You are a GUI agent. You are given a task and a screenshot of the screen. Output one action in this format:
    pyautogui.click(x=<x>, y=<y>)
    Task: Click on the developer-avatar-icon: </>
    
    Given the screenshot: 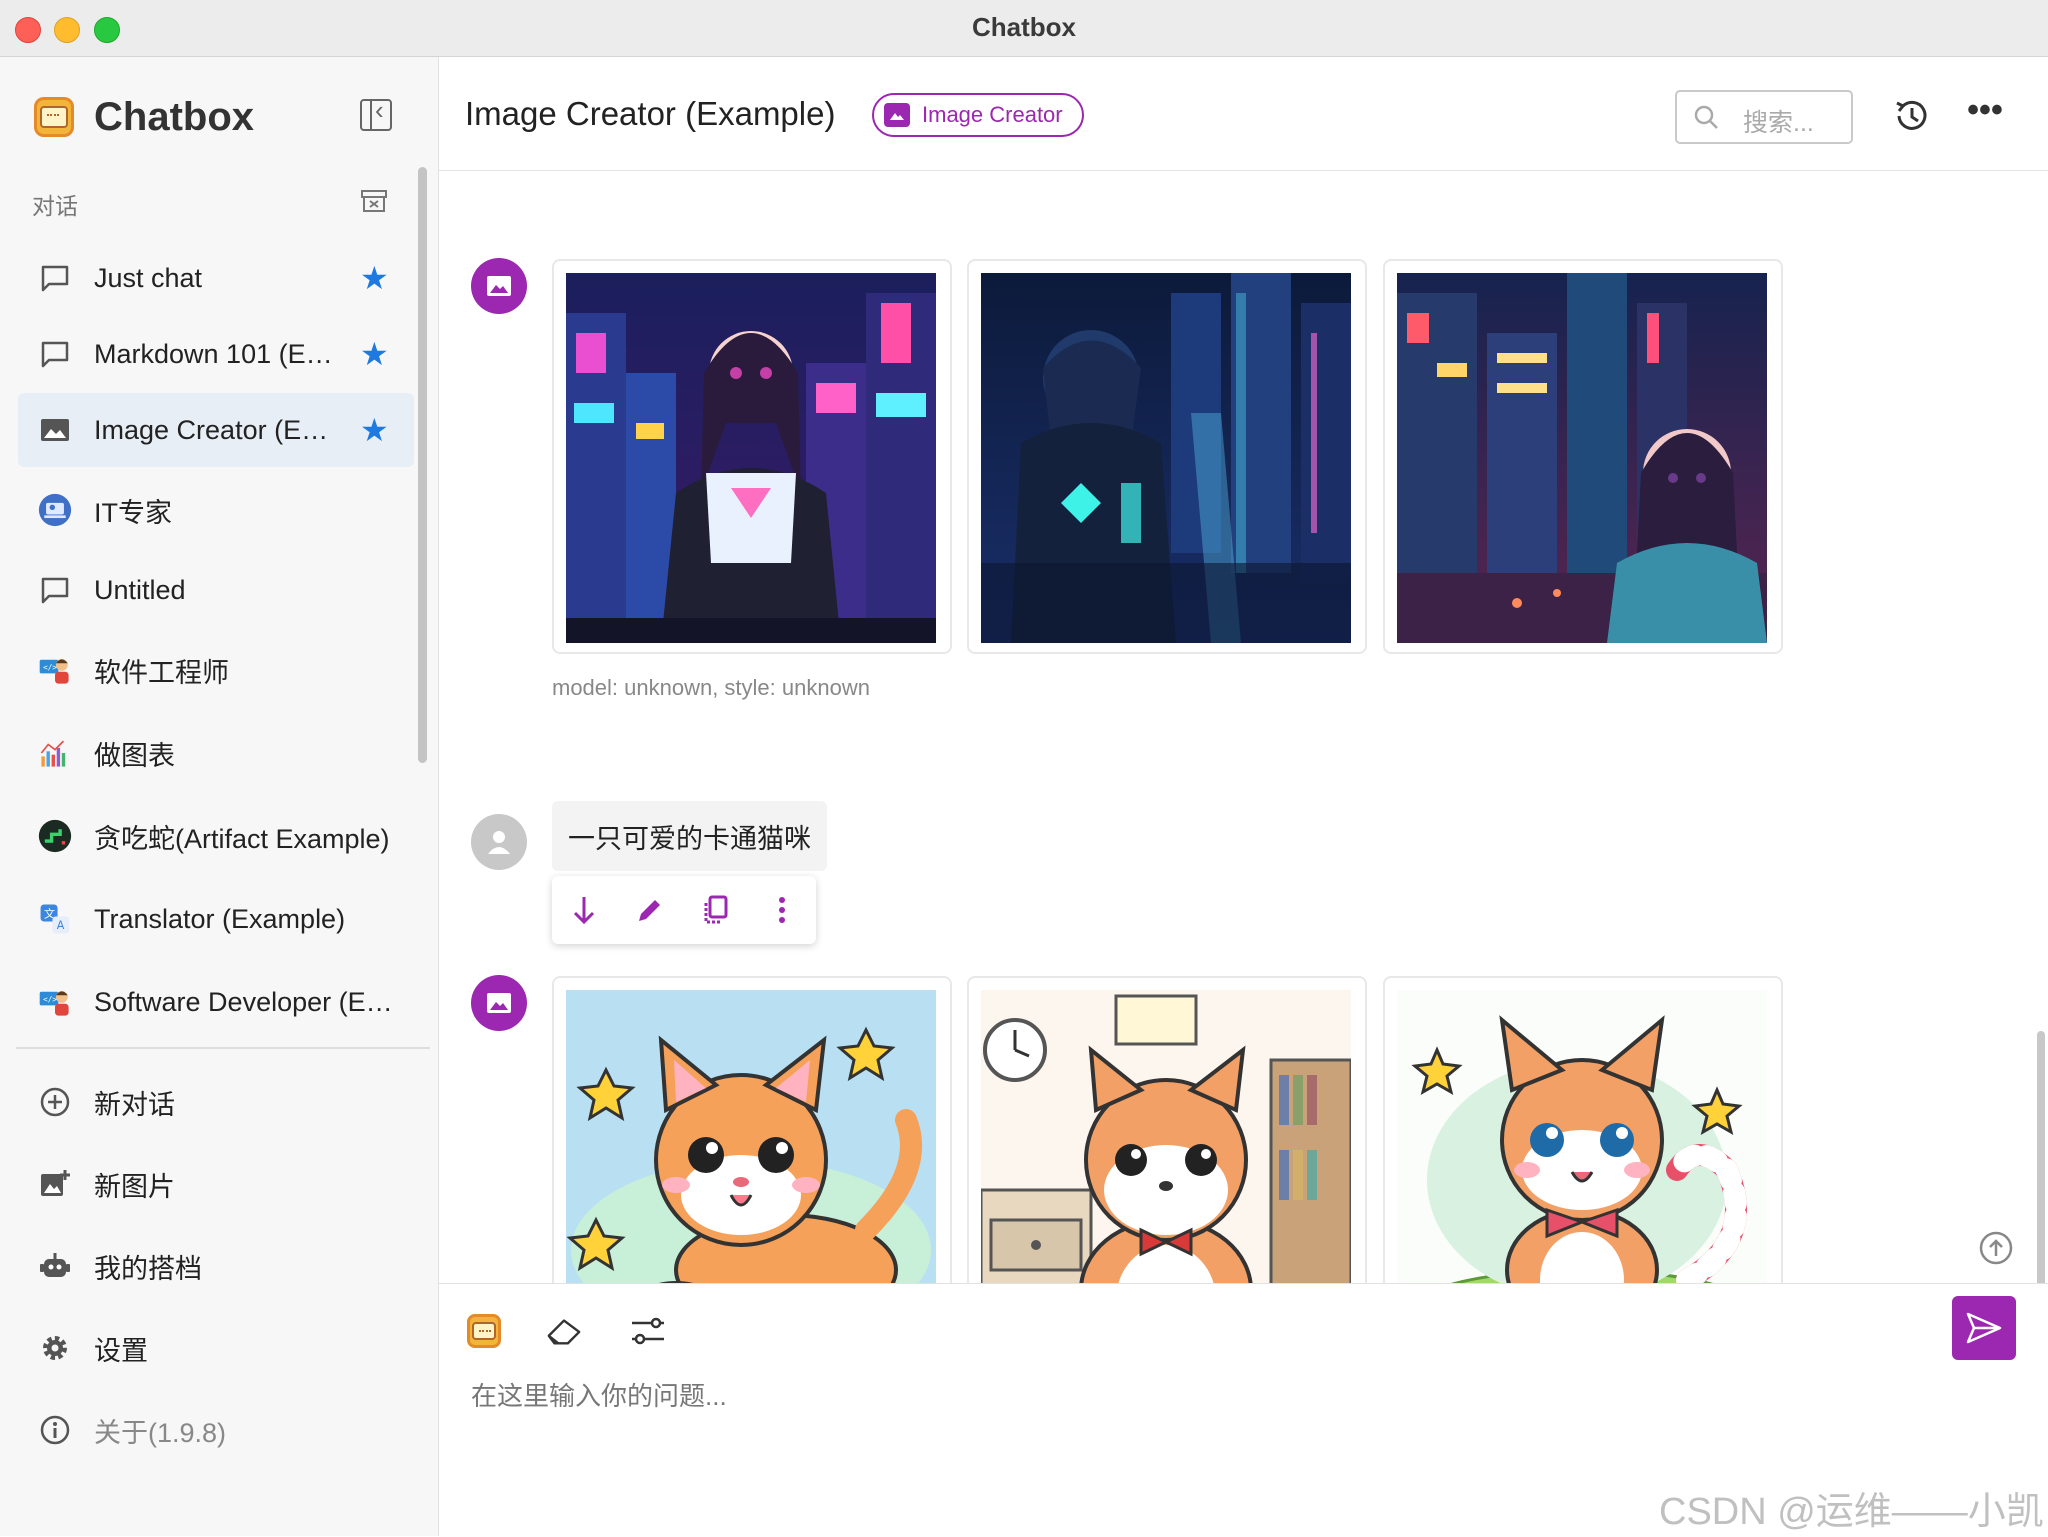 What is the action you would take?
    pyautogui.click(x=55, y=1002)
    